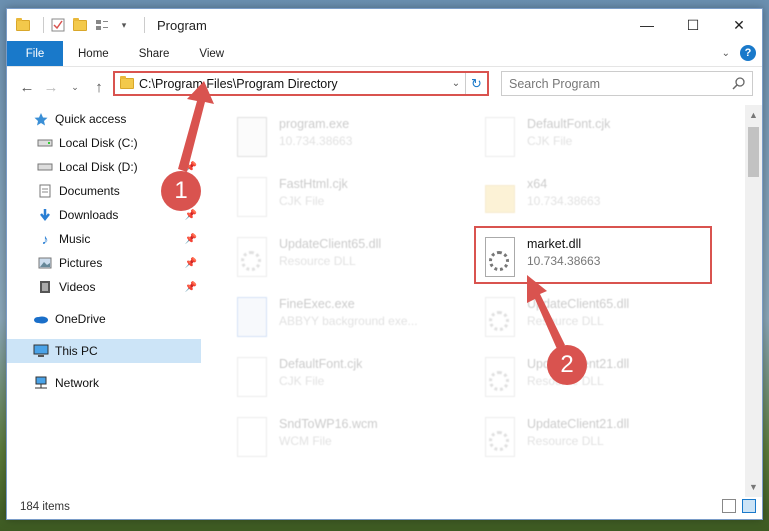  I want to click on tab-view: View, so click(211, 53).